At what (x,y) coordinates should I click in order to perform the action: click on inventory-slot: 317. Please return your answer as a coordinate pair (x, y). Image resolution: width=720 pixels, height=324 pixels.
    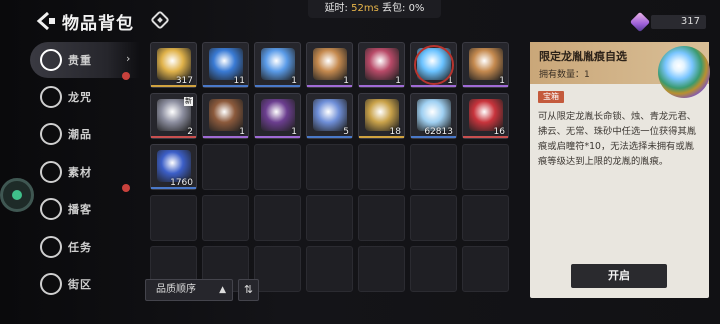
    Looking at the image, I should click on (173, 65).